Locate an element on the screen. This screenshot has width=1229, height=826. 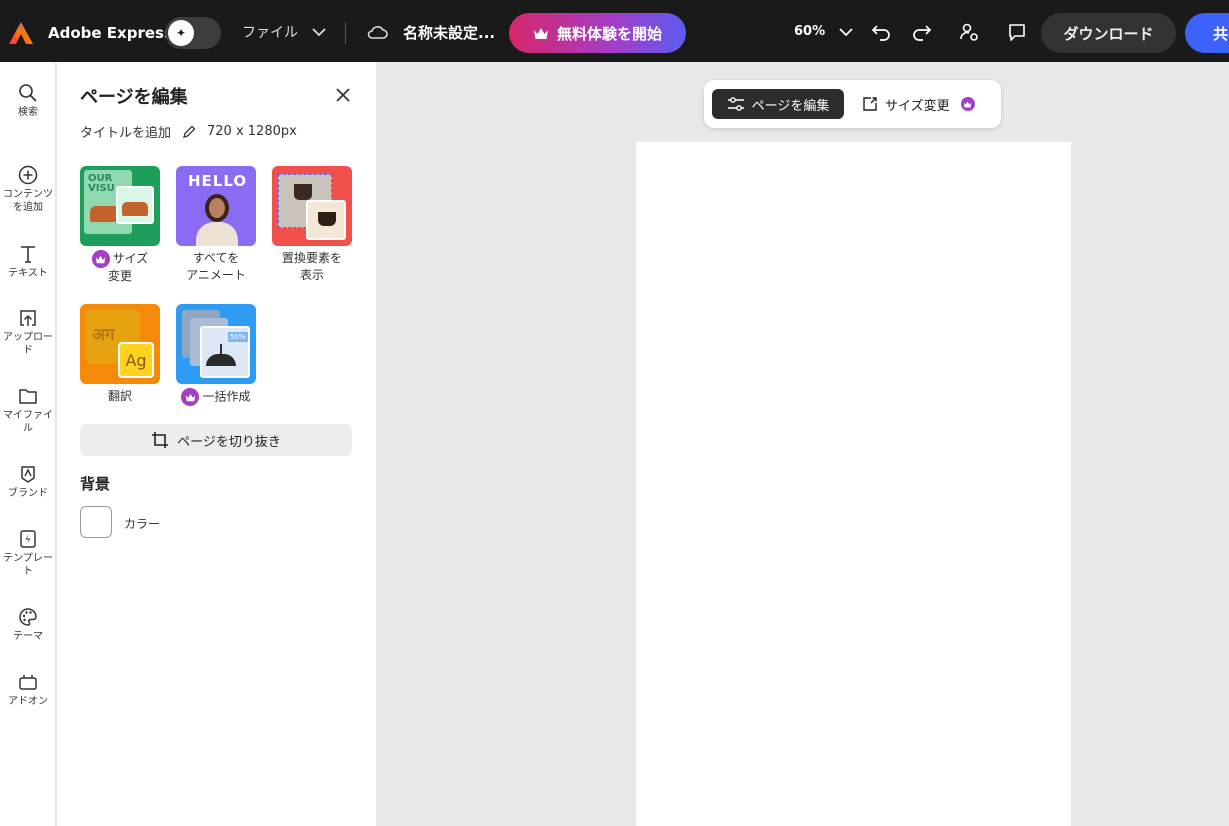
start-trial-label: 無料体験を開始 is located at coordinates (609, 33).